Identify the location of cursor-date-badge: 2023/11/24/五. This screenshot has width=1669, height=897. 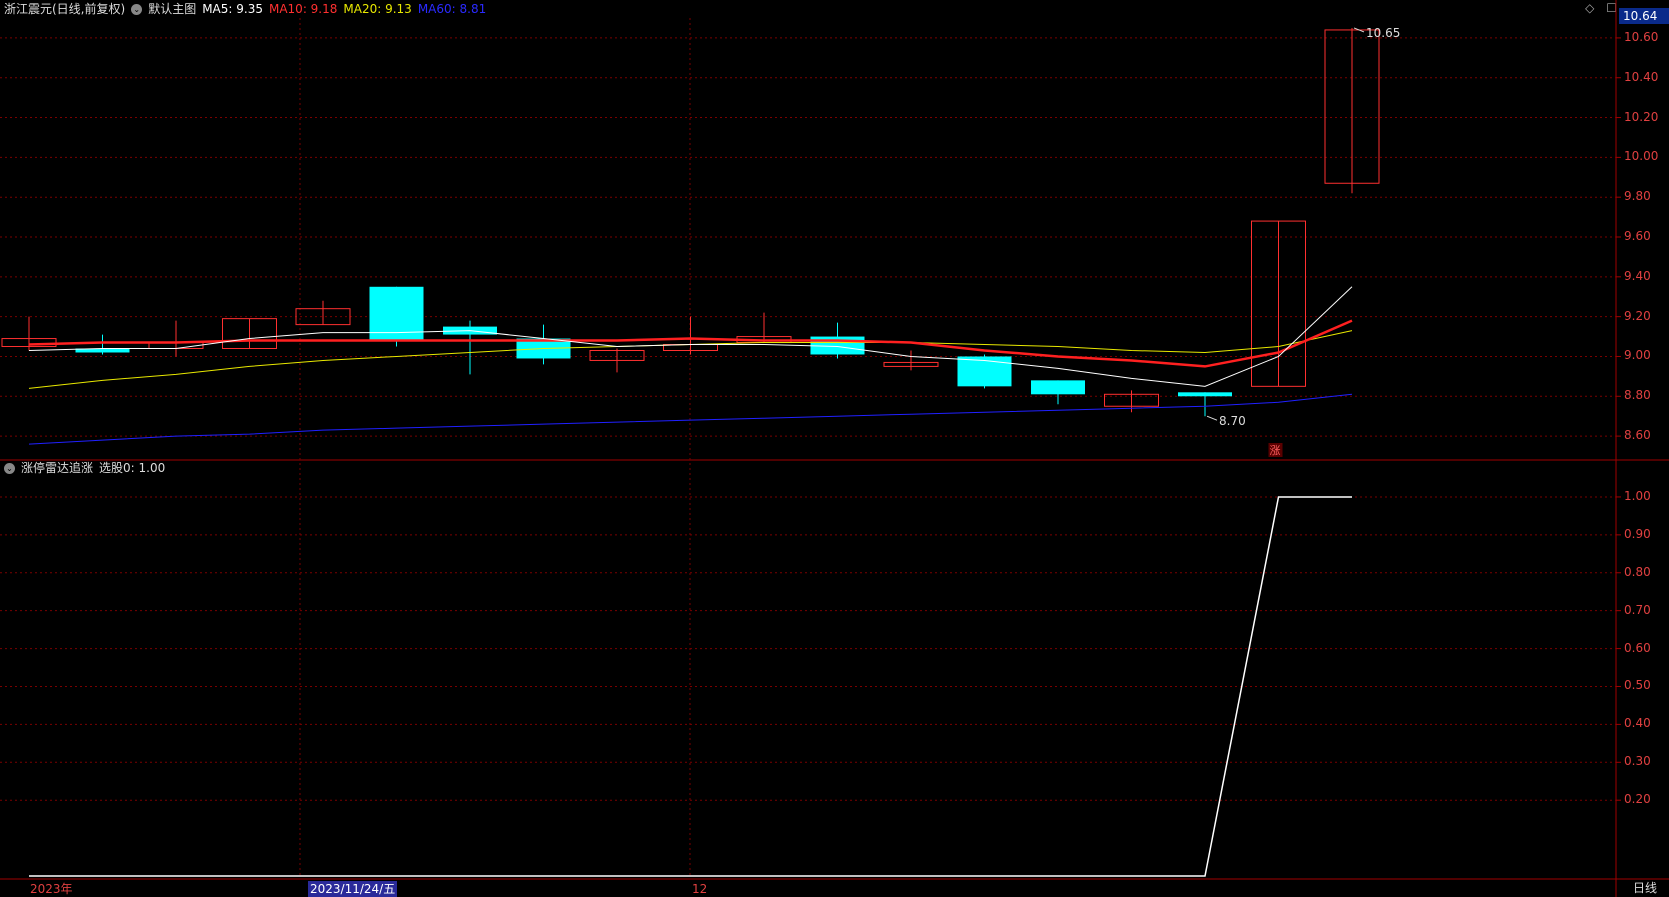
(353, 889).